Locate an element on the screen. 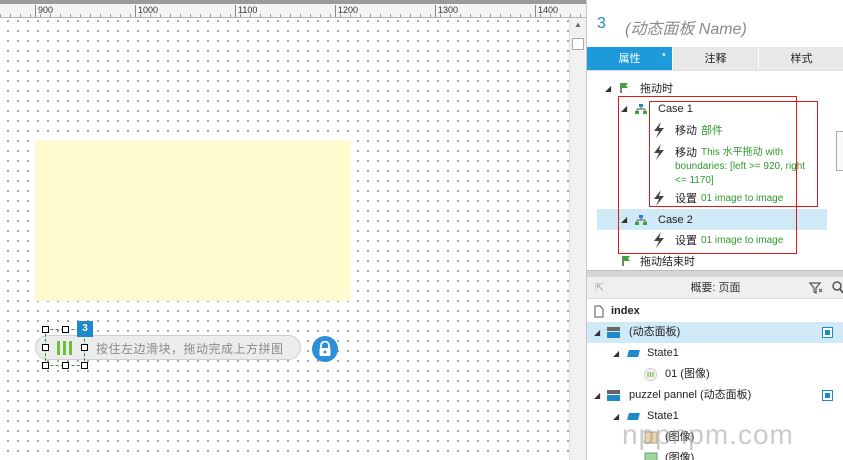 This screenshot has width=843, height=460. widget-number: 3 is located at coordinates (601, 23).